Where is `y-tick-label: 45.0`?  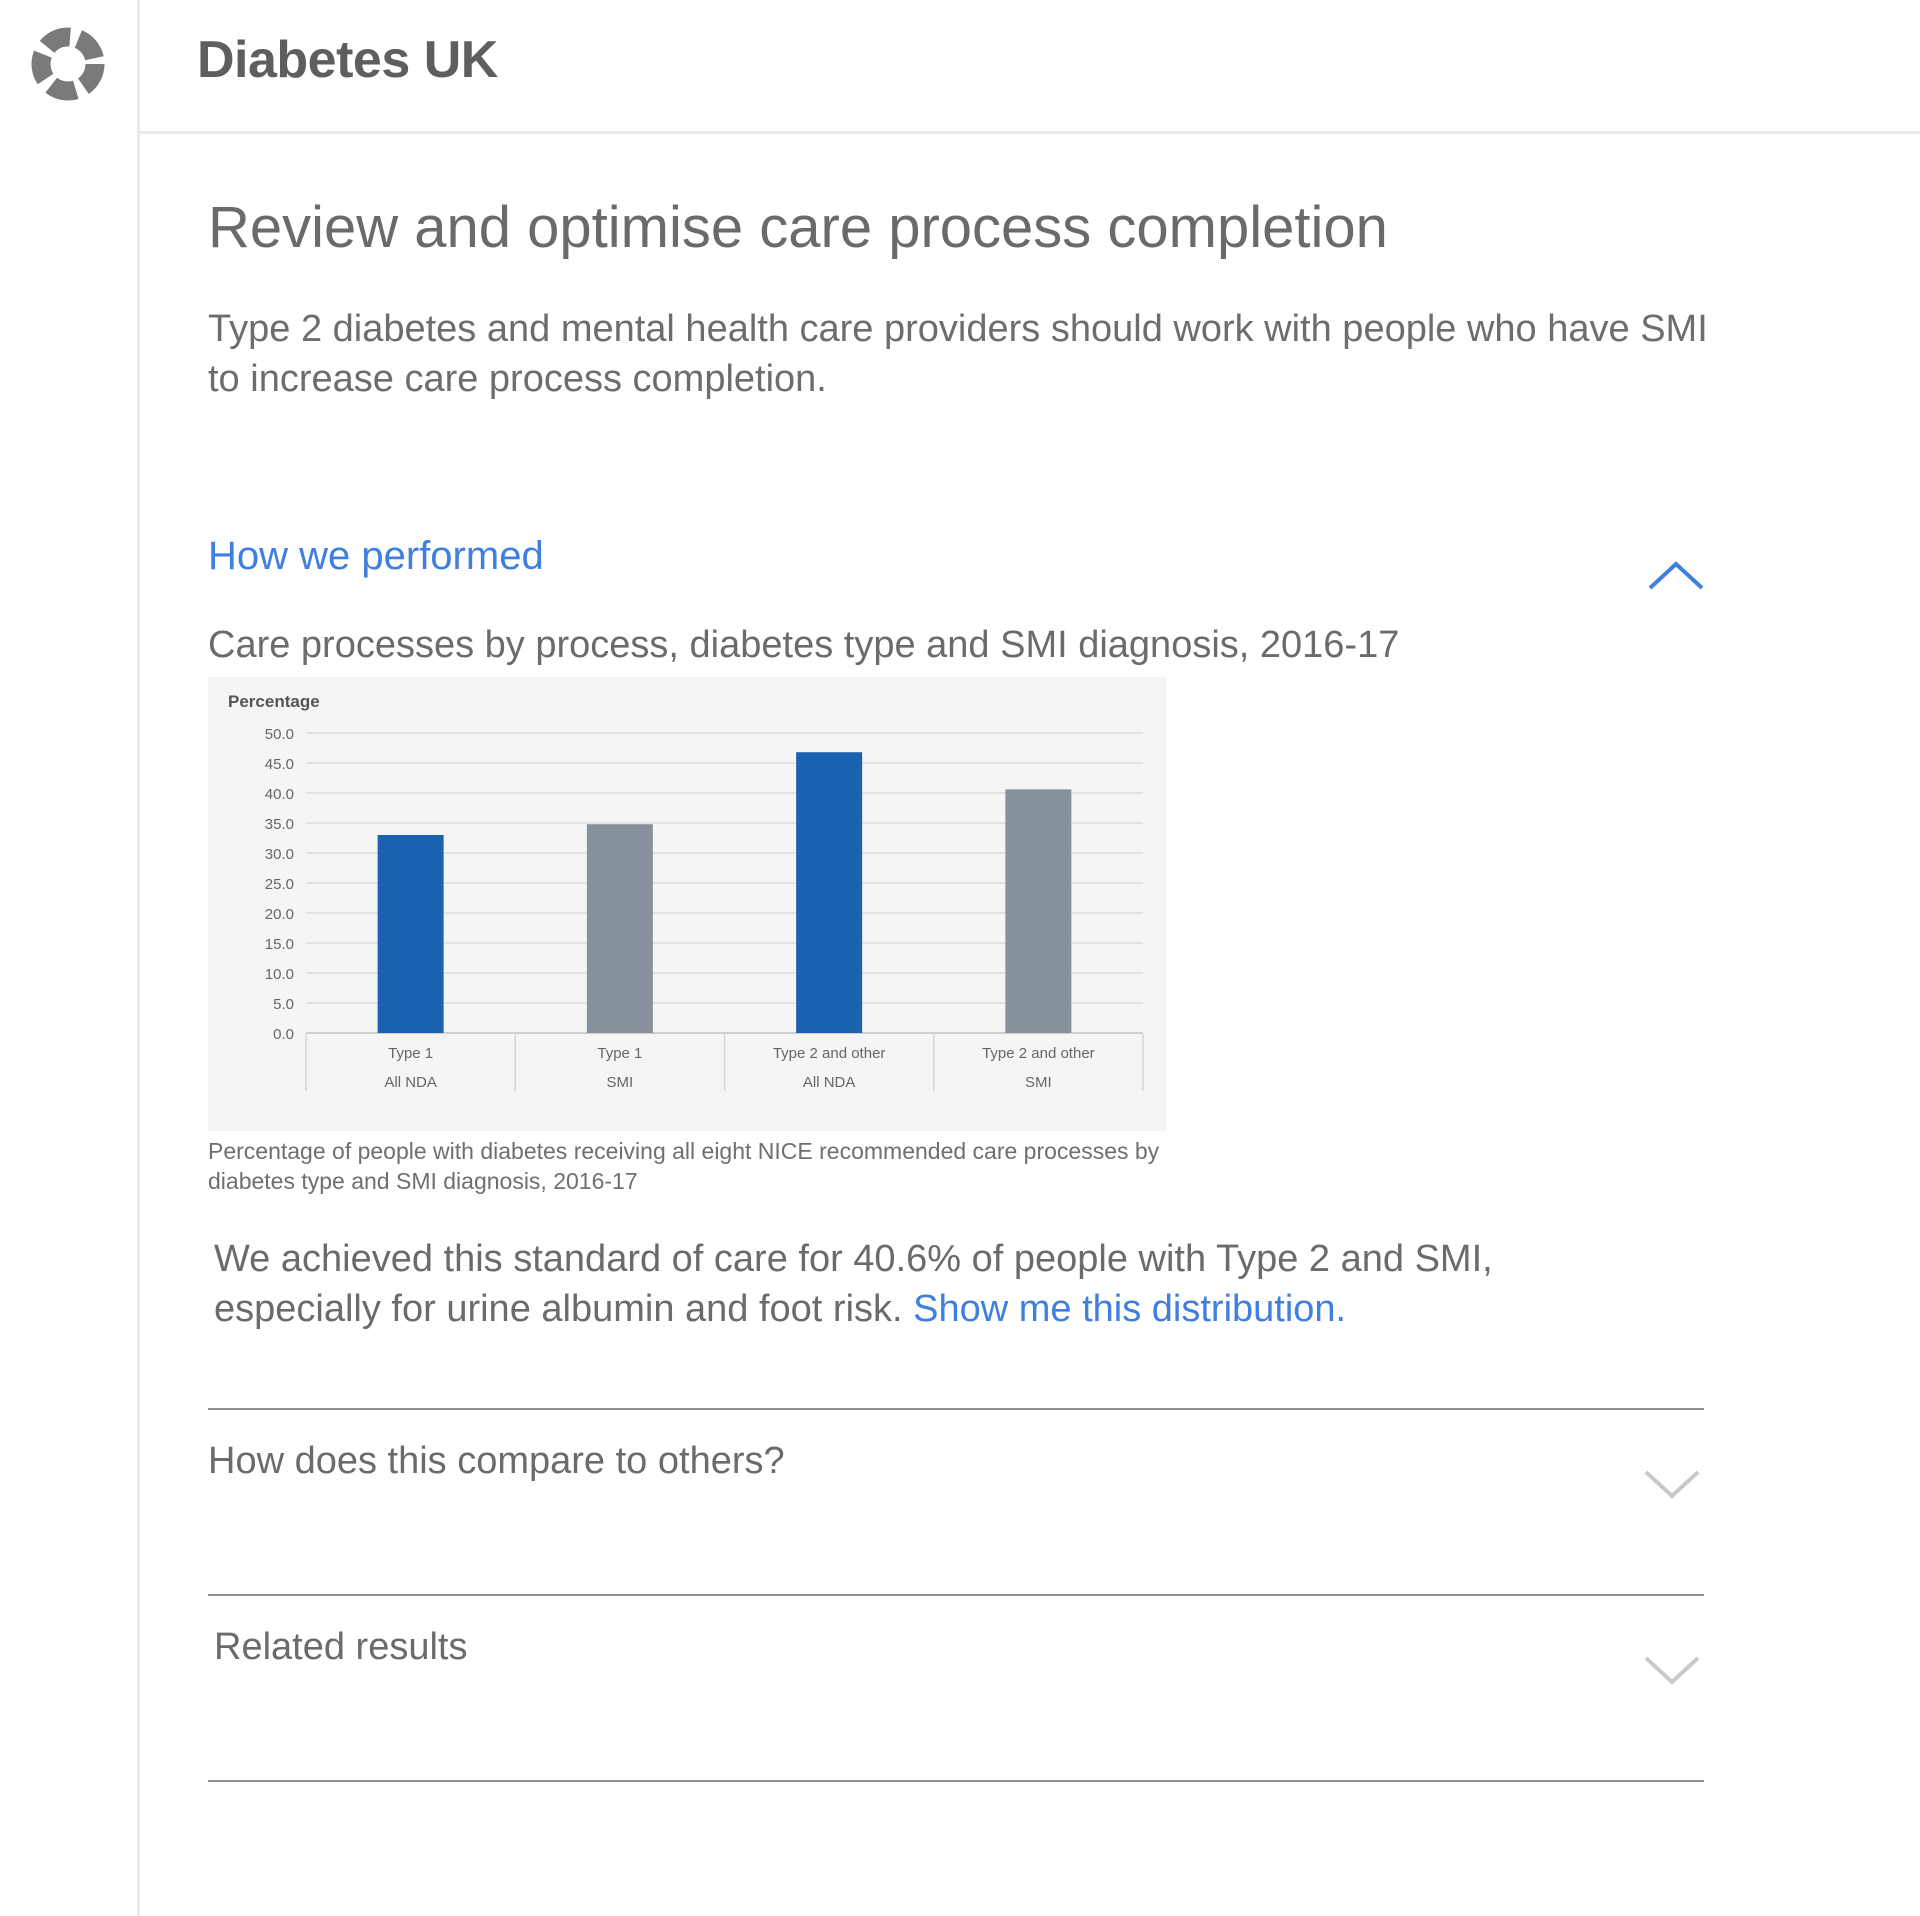
y-tick-label: 45.0 is located at coordinates (279, 764).